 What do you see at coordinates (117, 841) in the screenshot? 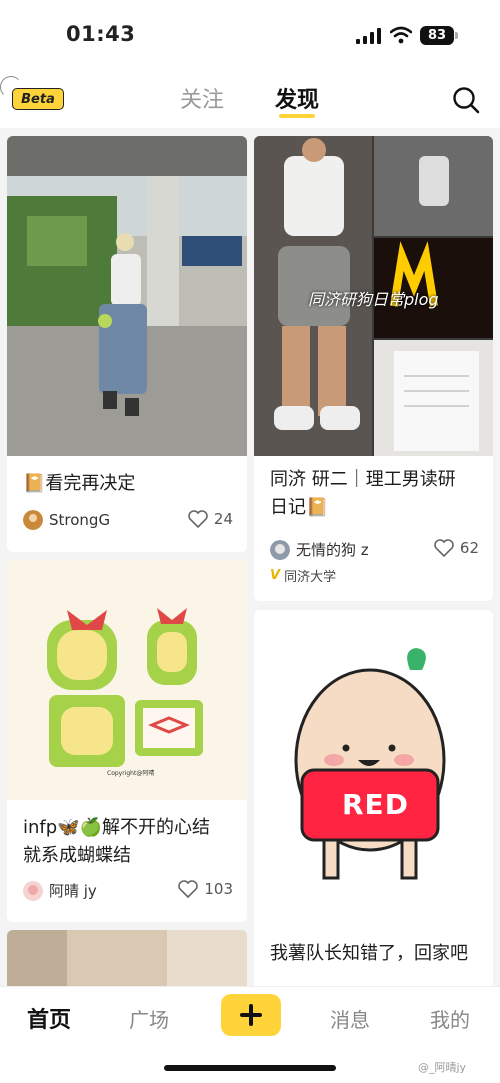
I see `post-title: infp🦋🍏解不开的心结 就系成蝴蝶结` at bounding box center [117, 841].